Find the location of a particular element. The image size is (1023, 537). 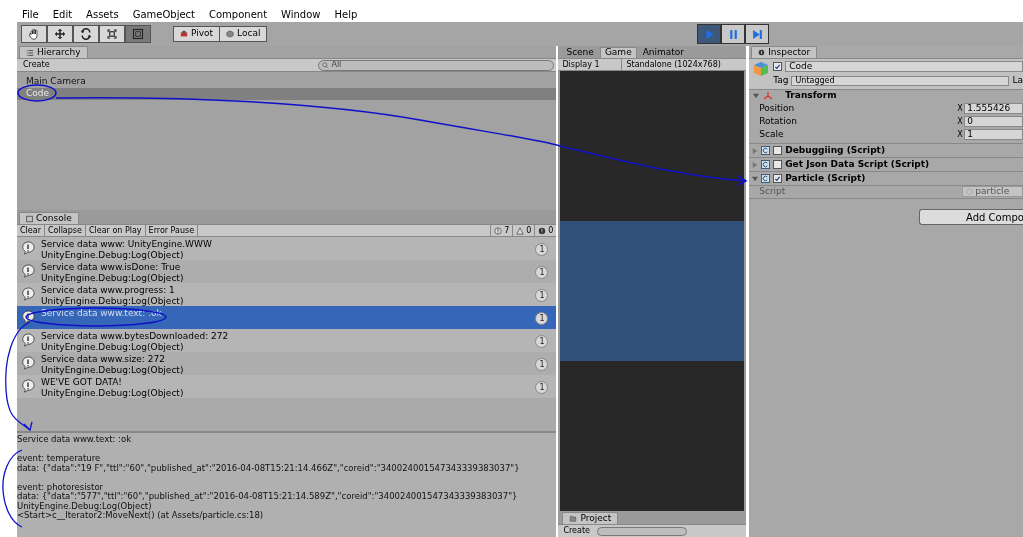

log-entry: Service data www.progress: 1 UnityEngine.Debug:Log(Object) 1 is located at coordinates (287, 294).